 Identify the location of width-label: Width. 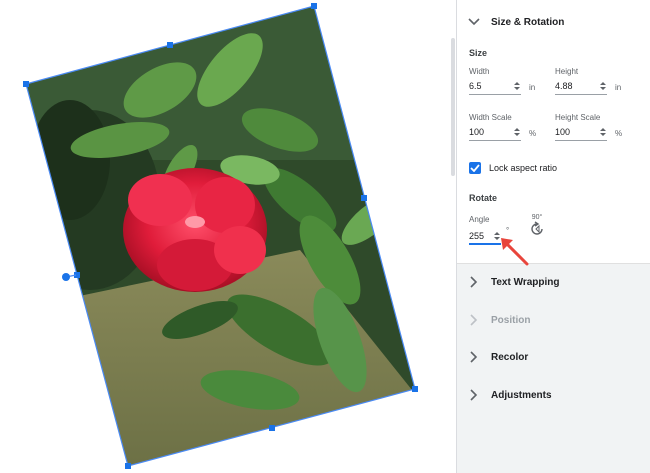
(479, 71).